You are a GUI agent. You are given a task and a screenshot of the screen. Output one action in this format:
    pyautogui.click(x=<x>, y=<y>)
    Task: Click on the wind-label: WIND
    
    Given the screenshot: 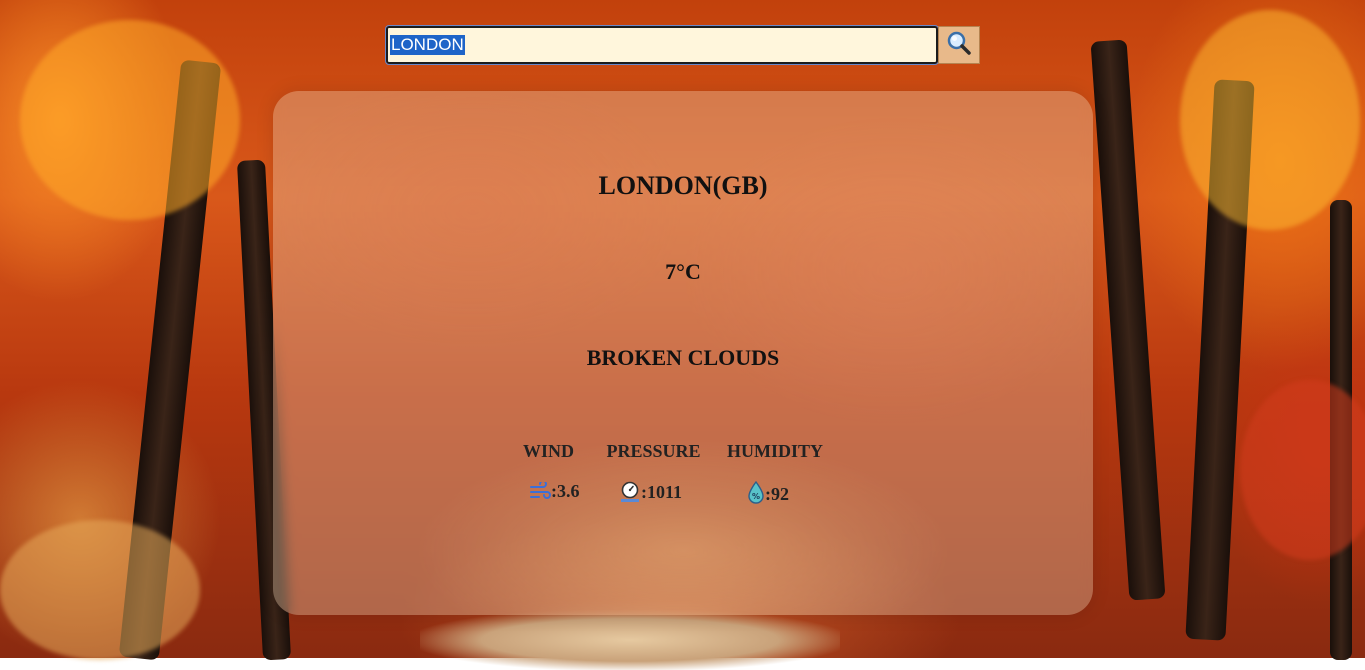 What is the action you would take?
    pyautogui.click(x=549, y=451)
    